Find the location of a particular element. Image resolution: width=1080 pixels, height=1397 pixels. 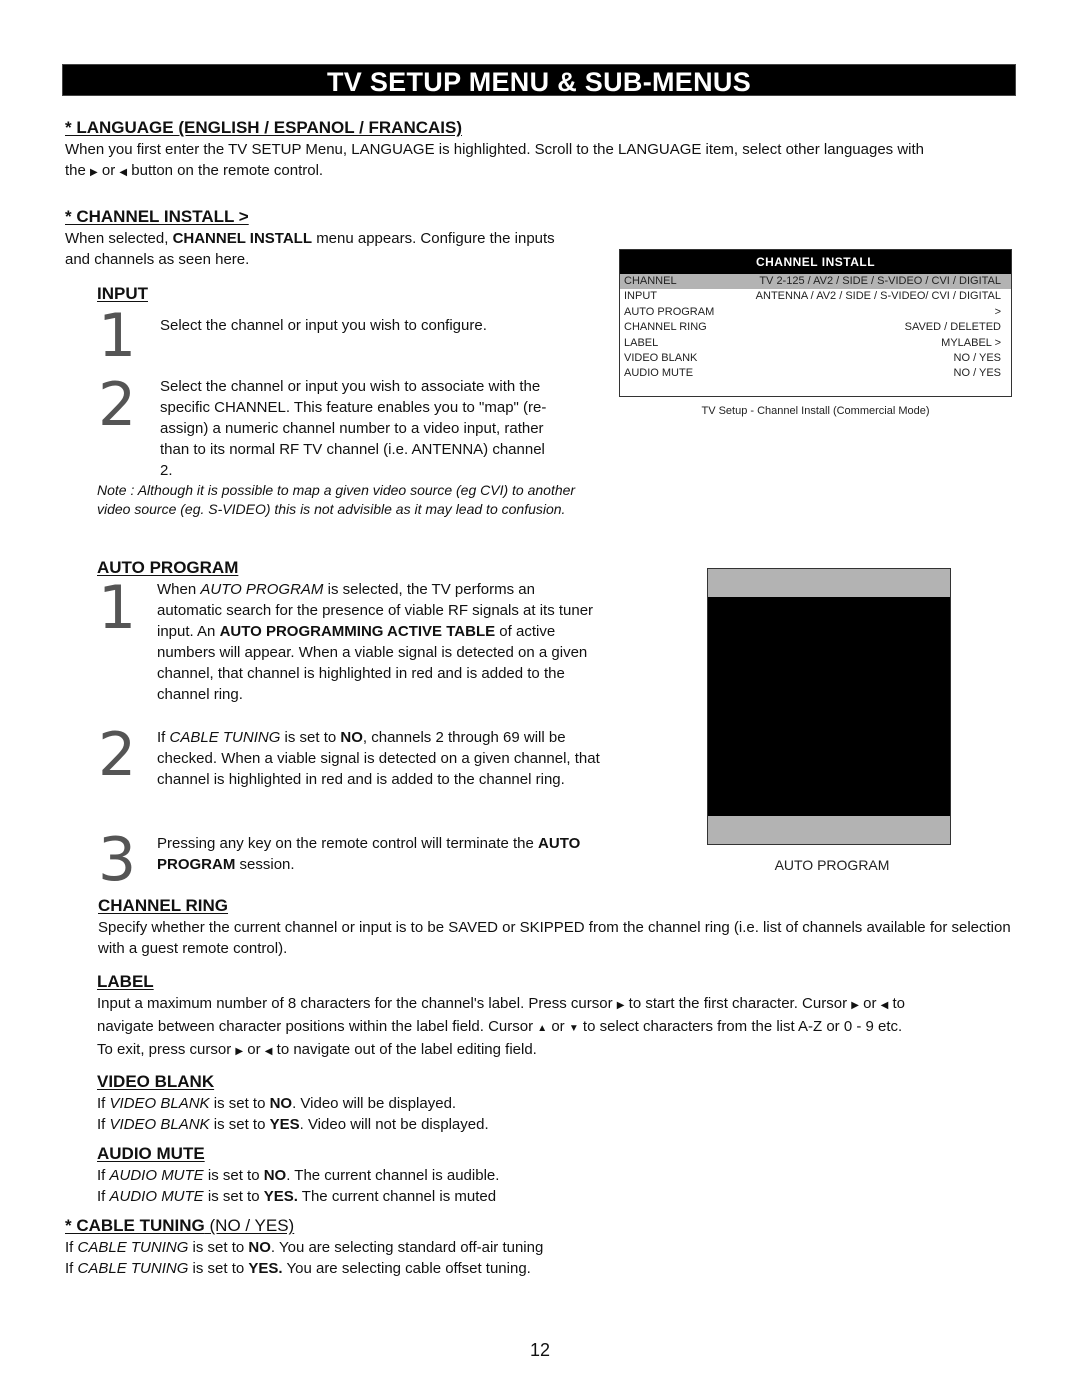

menu-row-auto-program: AUTO PROGRAM > is located at coordinates (815, 312).